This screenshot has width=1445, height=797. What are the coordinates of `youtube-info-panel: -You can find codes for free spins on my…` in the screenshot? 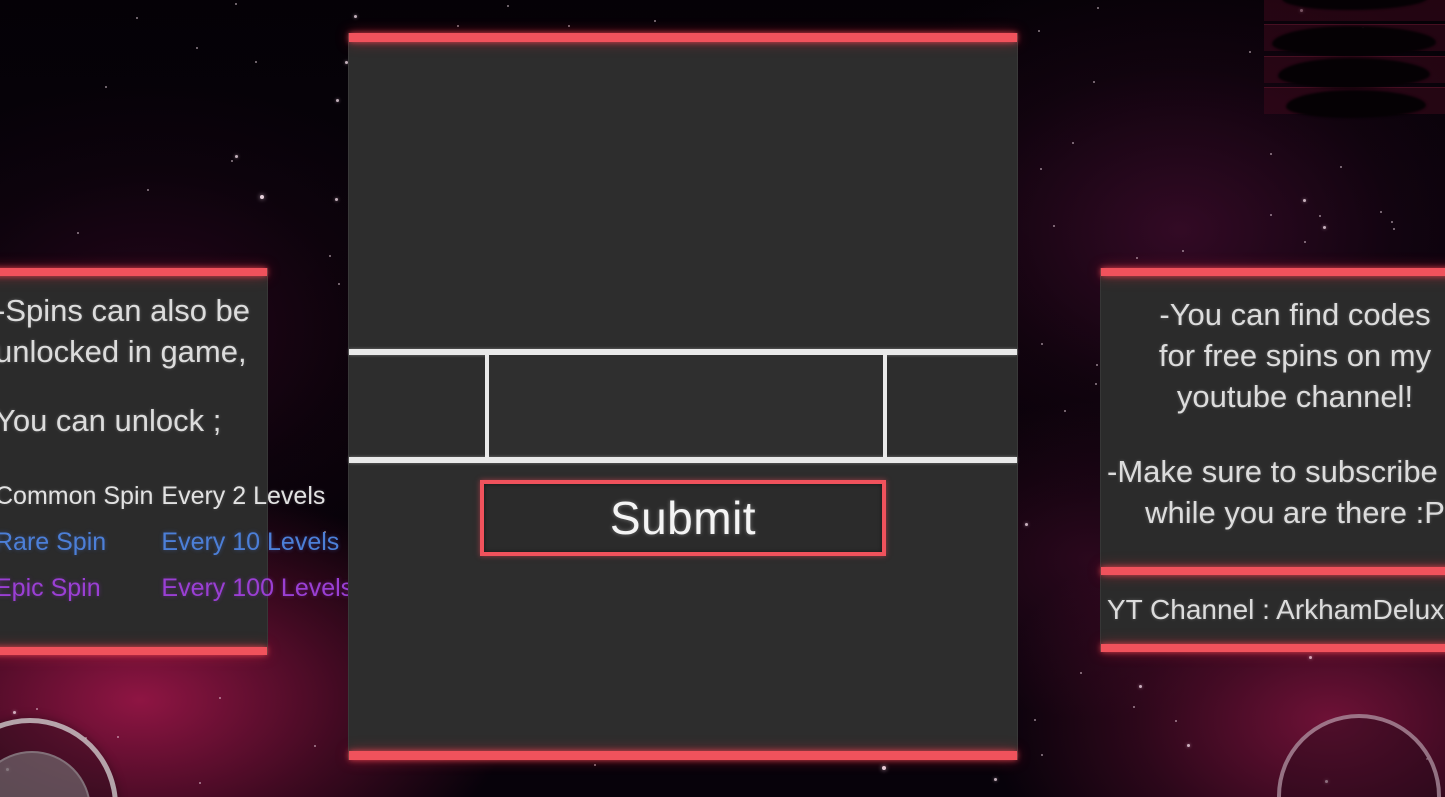 It's located at (1272, 460).